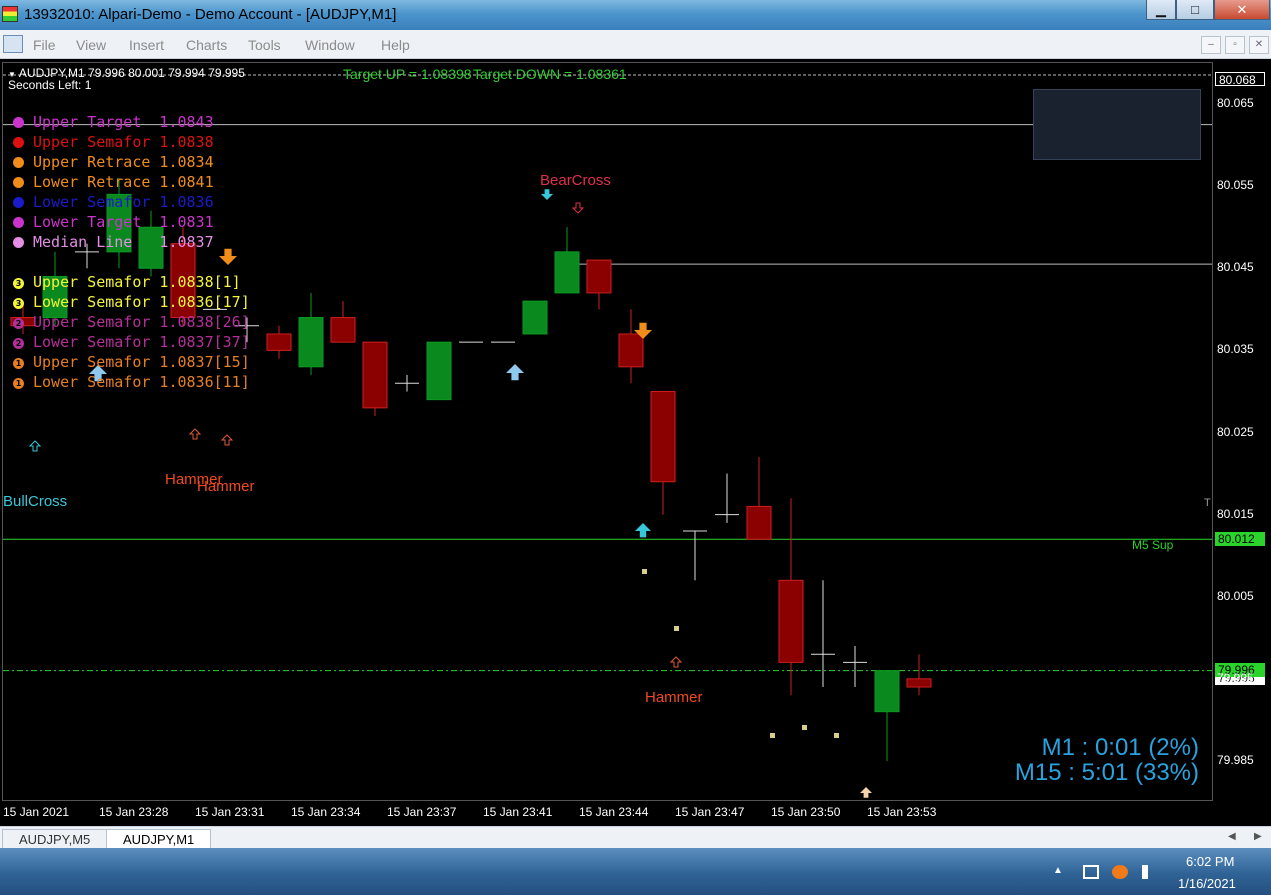 The image size is (1271, 895). I want to click on tab-audjpy-m1: AUDJPY,M1, so click(159, 839).